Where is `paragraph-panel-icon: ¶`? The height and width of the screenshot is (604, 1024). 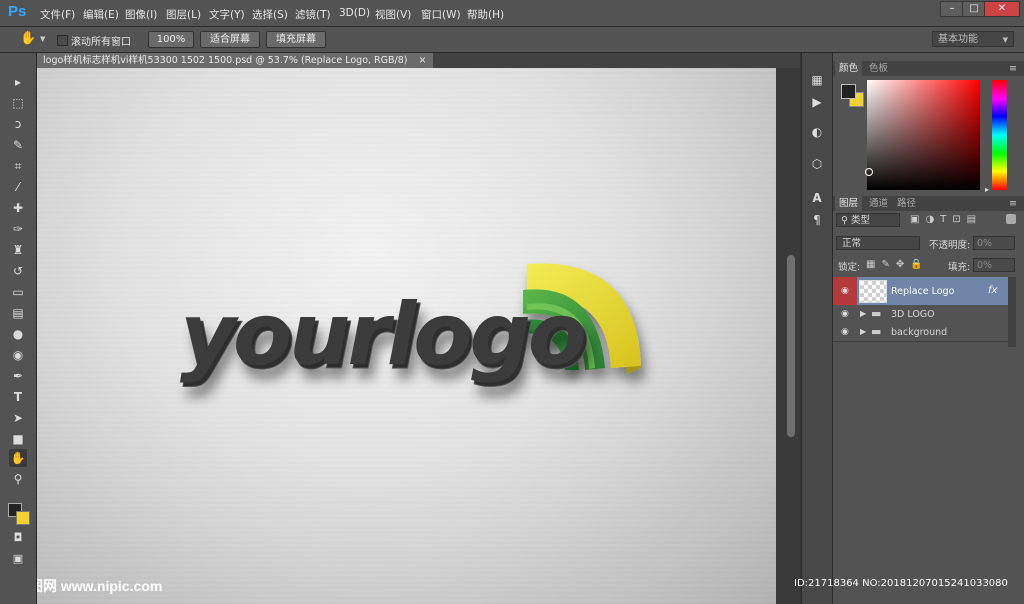
paragraph-panel-icon: ¶ is located at coordinates (817, 220).